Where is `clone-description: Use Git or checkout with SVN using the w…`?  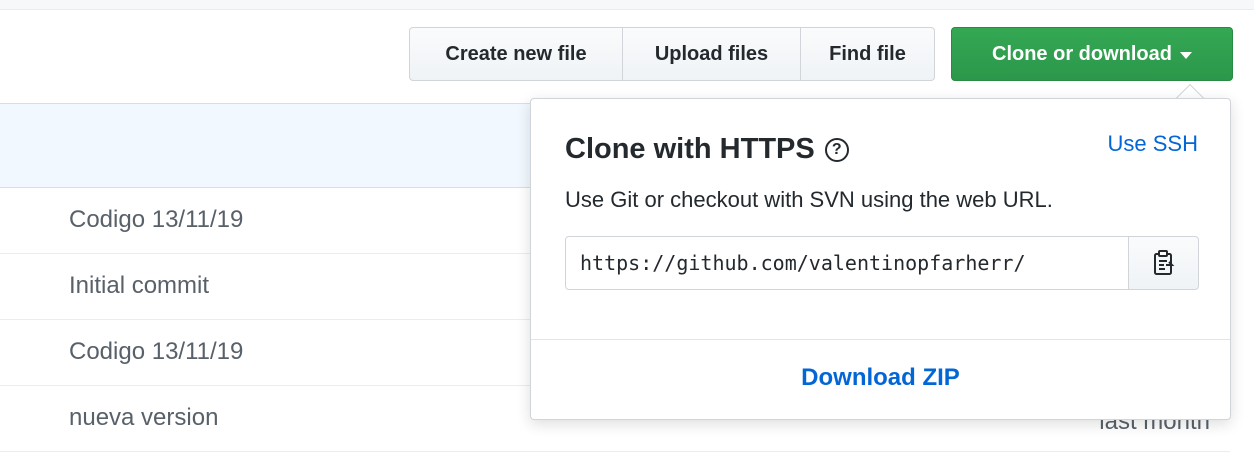
clone-description: Use Git or checkout with SVN using the w… is located at coordinates (809, 199).